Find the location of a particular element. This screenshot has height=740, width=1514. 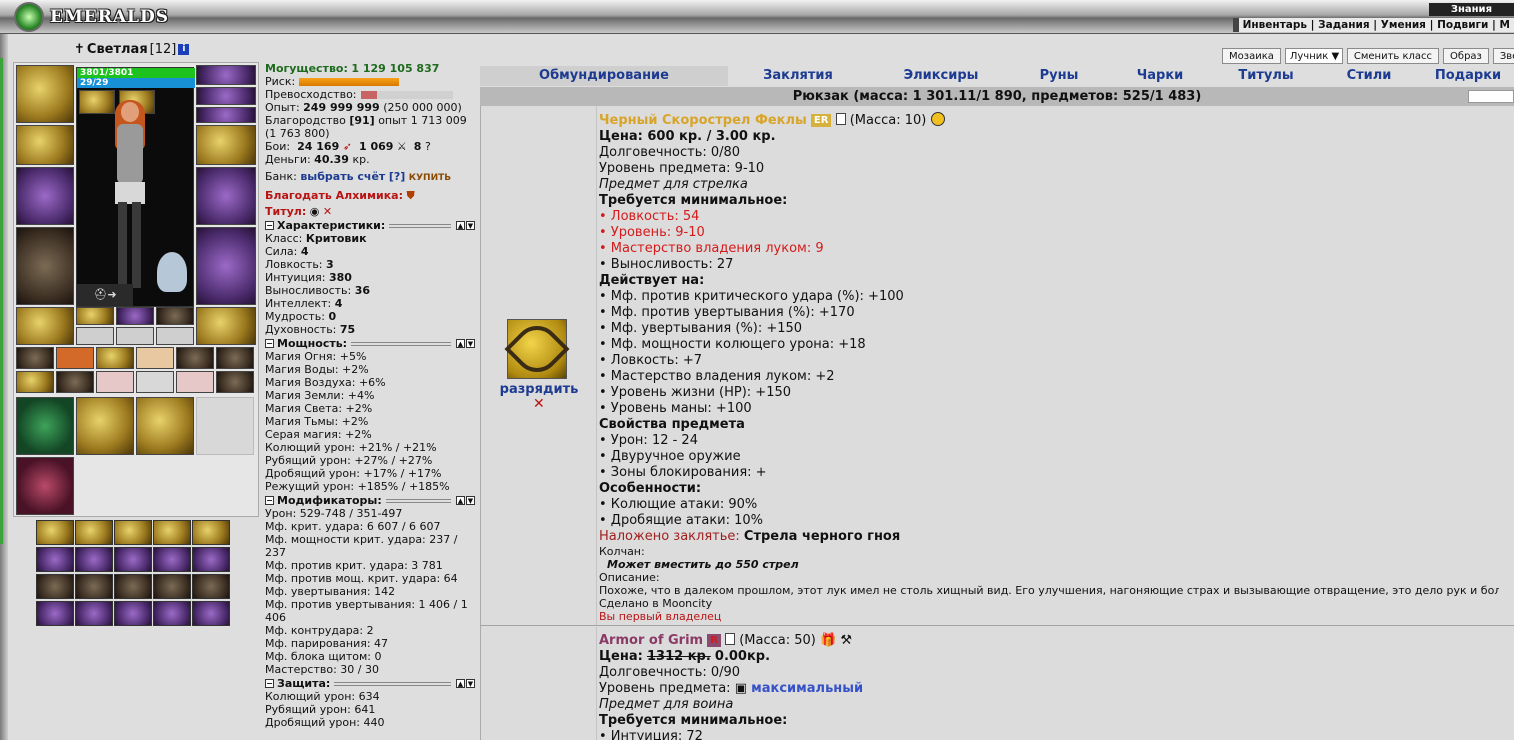

beasts-button: Звер is located at coordinates (1503, 56).